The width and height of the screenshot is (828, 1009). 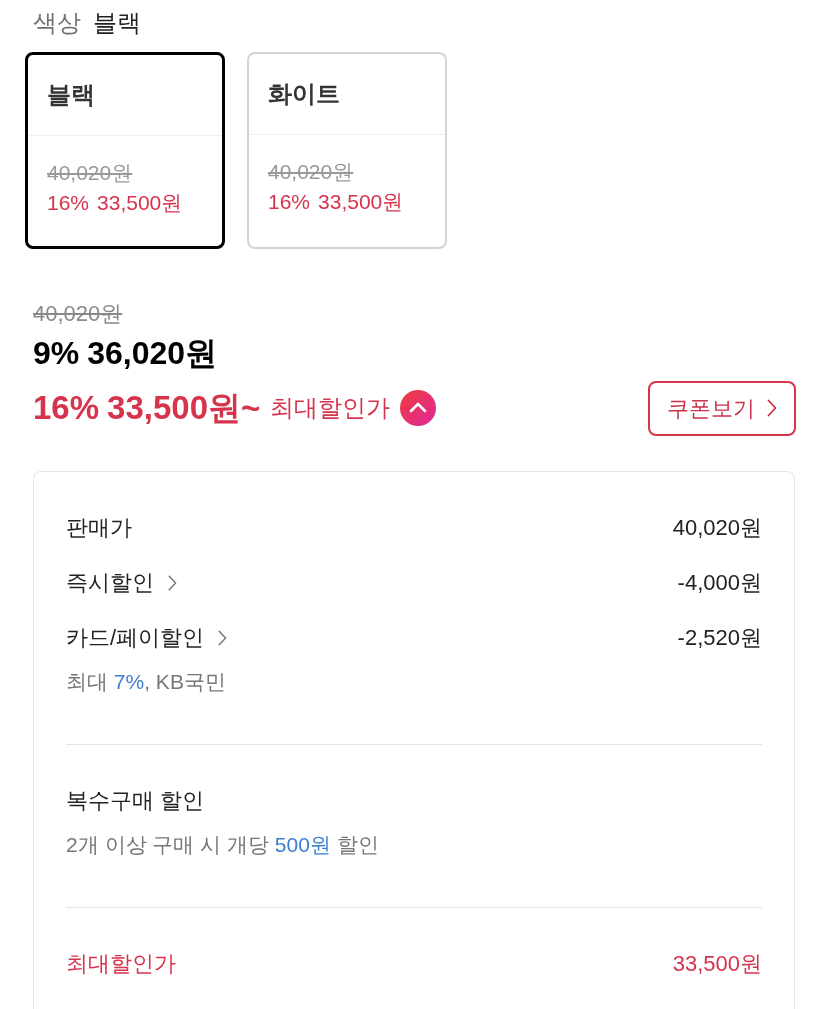 What do you see at coordinates (717, 964) in the screenshot?
I see `total-amount: 33,500원` at bounding box center [717, 964].